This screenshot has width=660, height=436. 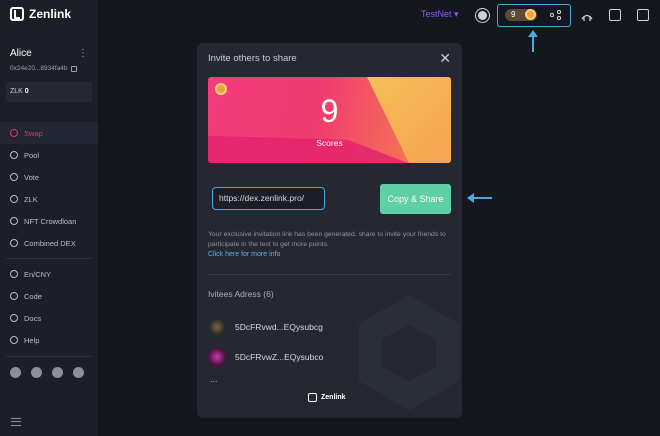 I want to click on footer-logo: Zenlink, so click(x=327, y=397).